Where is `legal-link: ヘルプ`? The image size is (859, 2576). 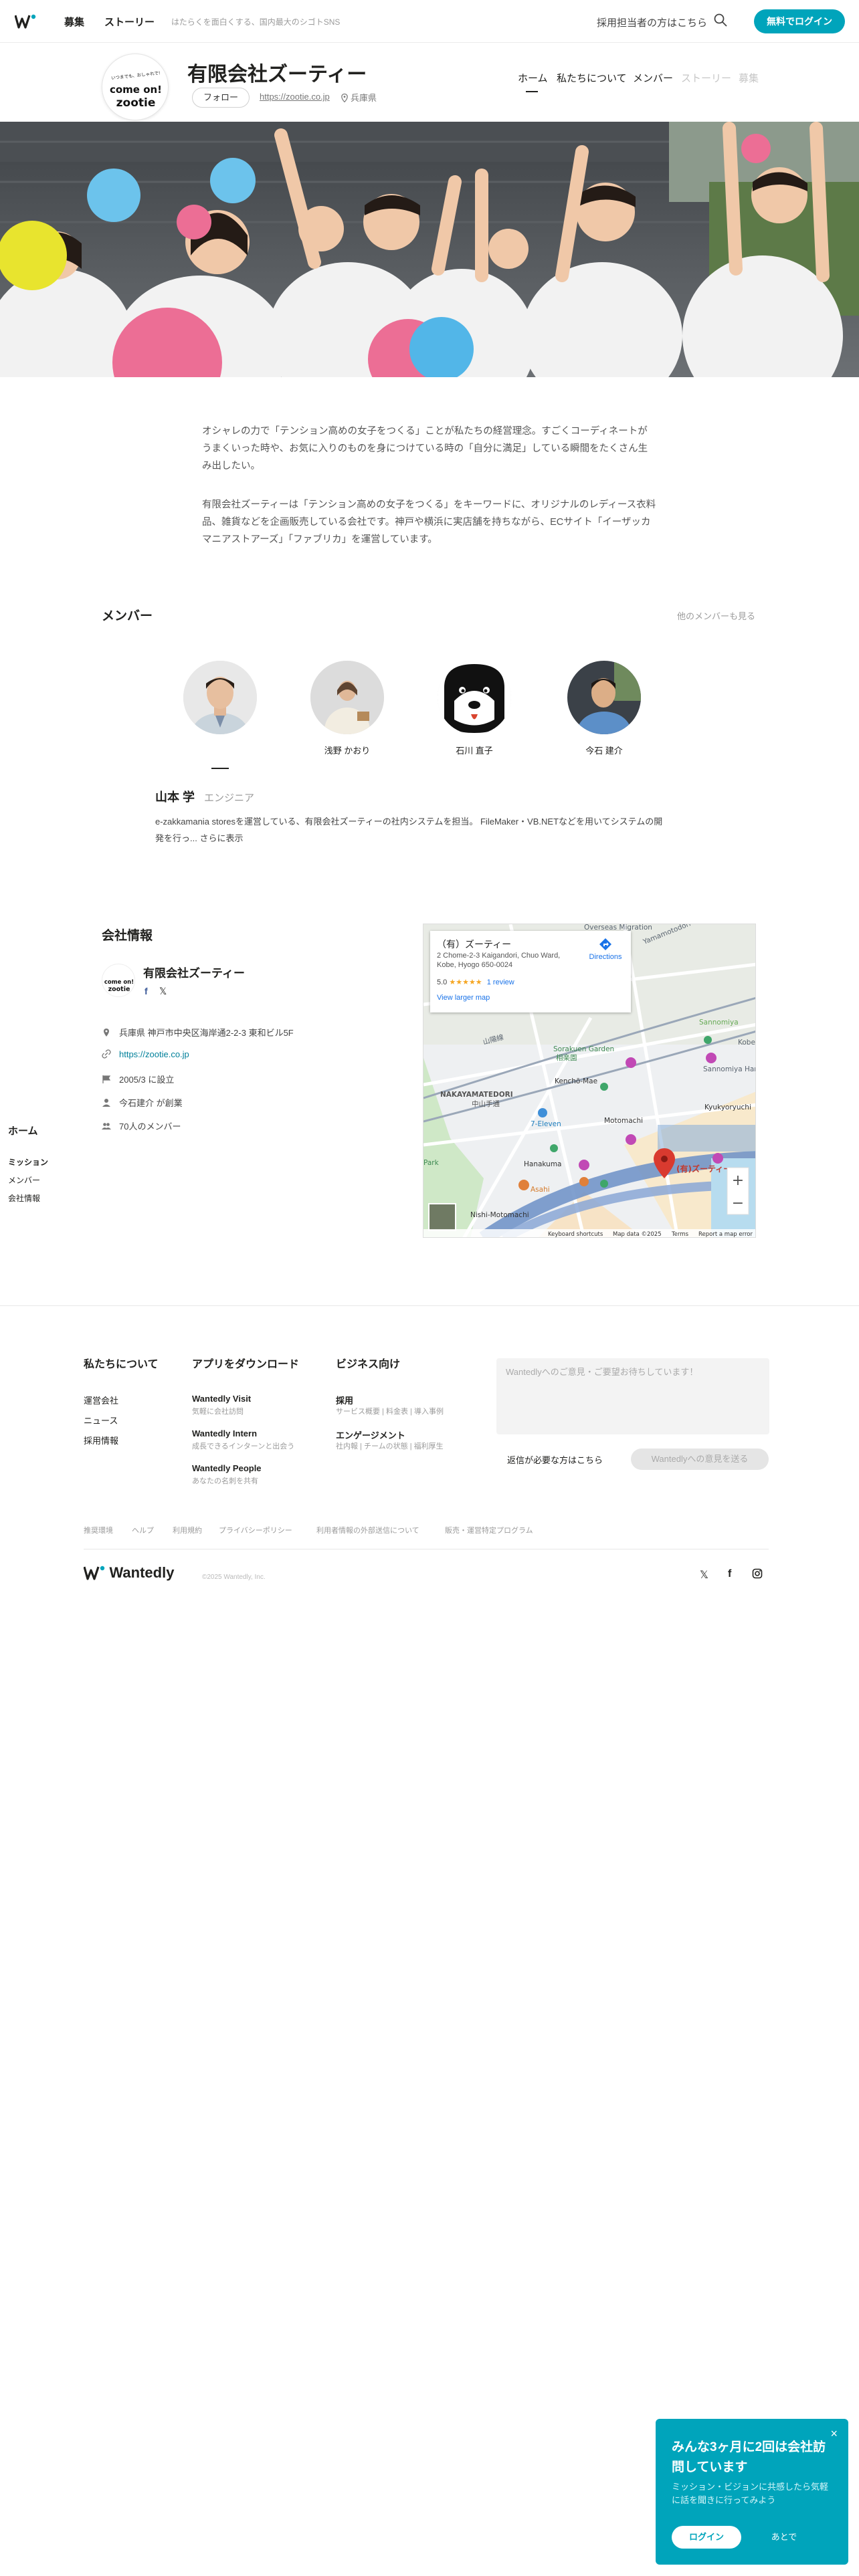 legal-link: ヘルプ is located at coordinates (143, 1530).